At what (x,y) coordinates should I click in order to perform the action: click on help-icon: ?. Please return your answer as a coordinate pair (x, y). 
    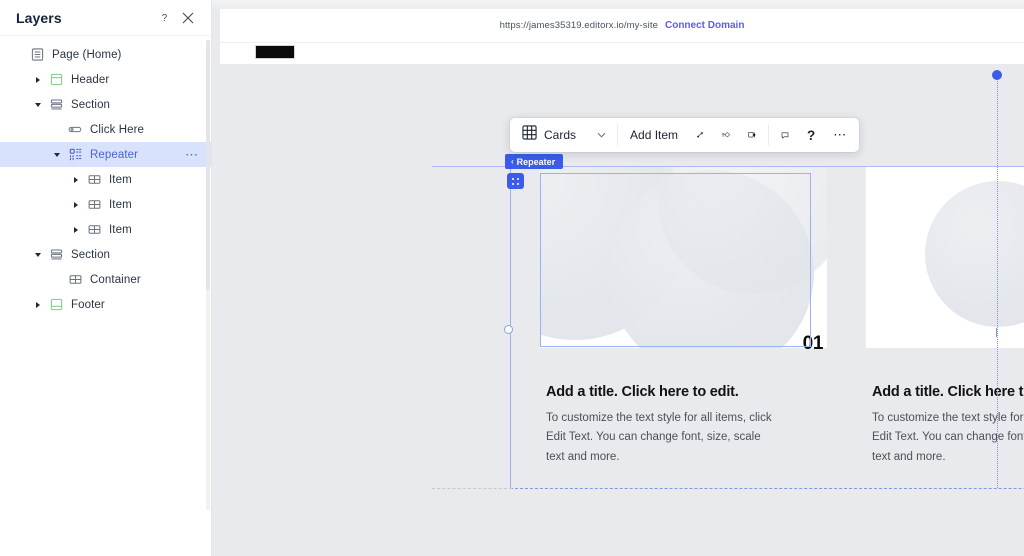
    Looking at the image, I should click on (811, 135).